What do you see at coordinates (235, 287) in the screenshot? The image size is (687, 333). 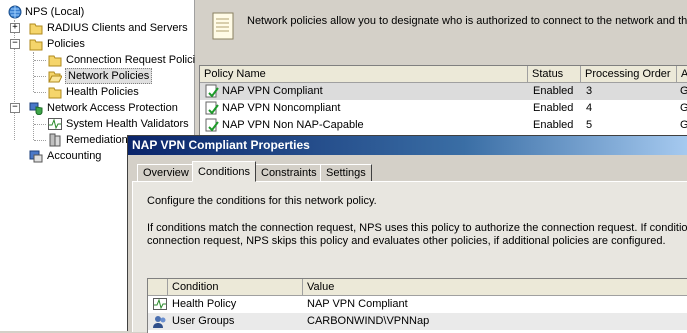 I see `column-header-condition: Condition` at bounding box center [235, 287].